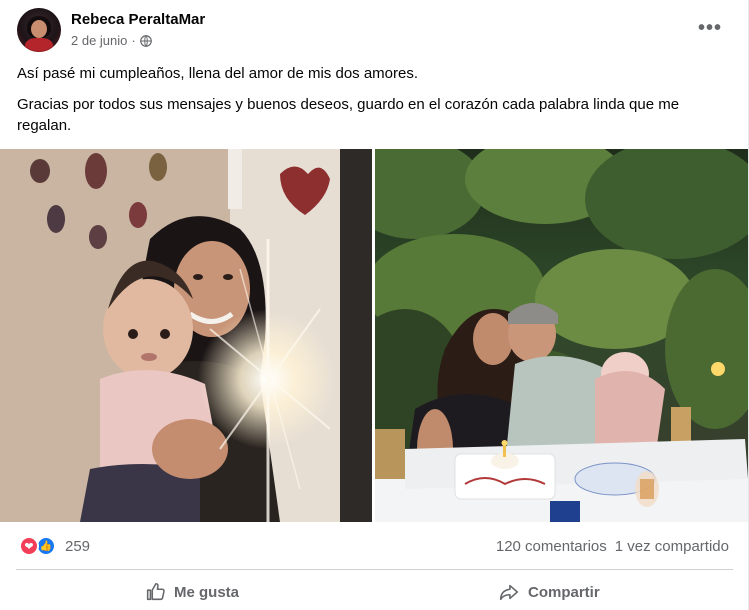  I want to click on like-icon: 👍, so click(46, 546).